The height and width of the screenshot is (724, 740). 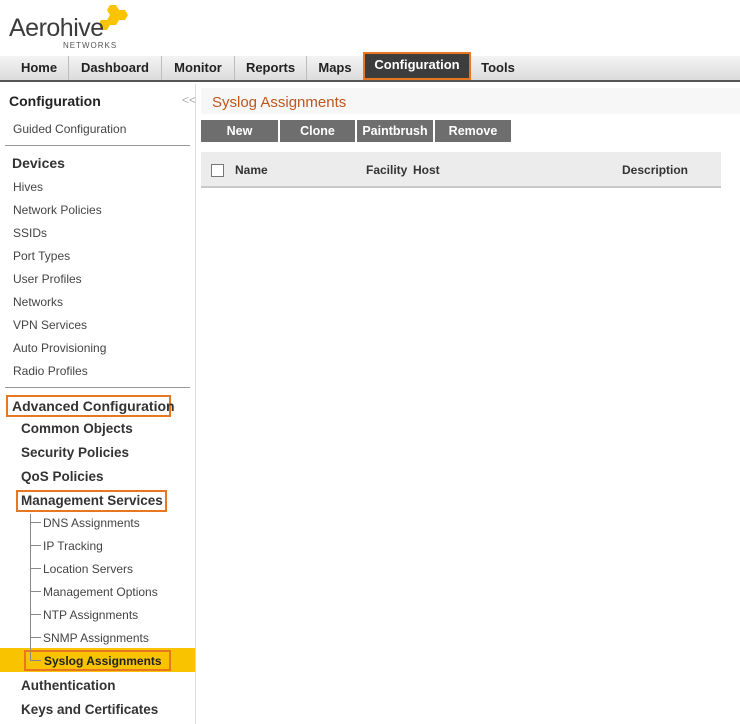 I want to click on logo-text: Aerohive, so click(x=56, y=28).